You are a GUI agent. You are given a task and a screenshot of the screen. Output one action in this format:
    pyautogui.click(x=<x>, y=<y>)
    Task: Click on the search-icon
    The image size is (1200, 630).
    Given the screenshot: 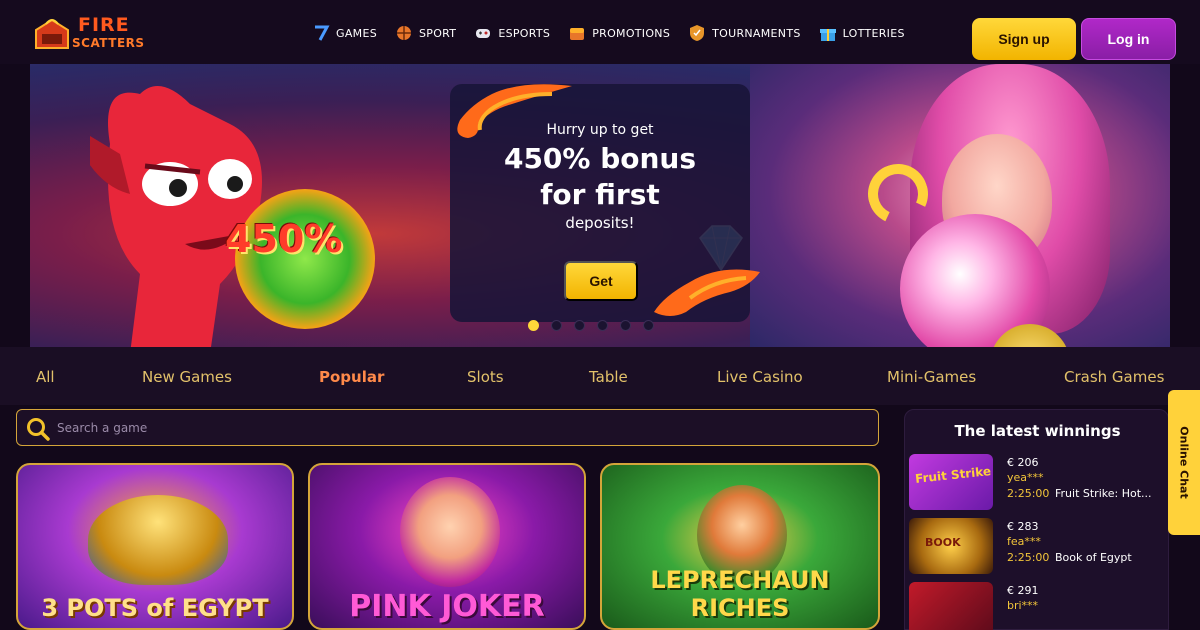 What is the action you would take?
    pyautogui.click(x=38, y=429)
    